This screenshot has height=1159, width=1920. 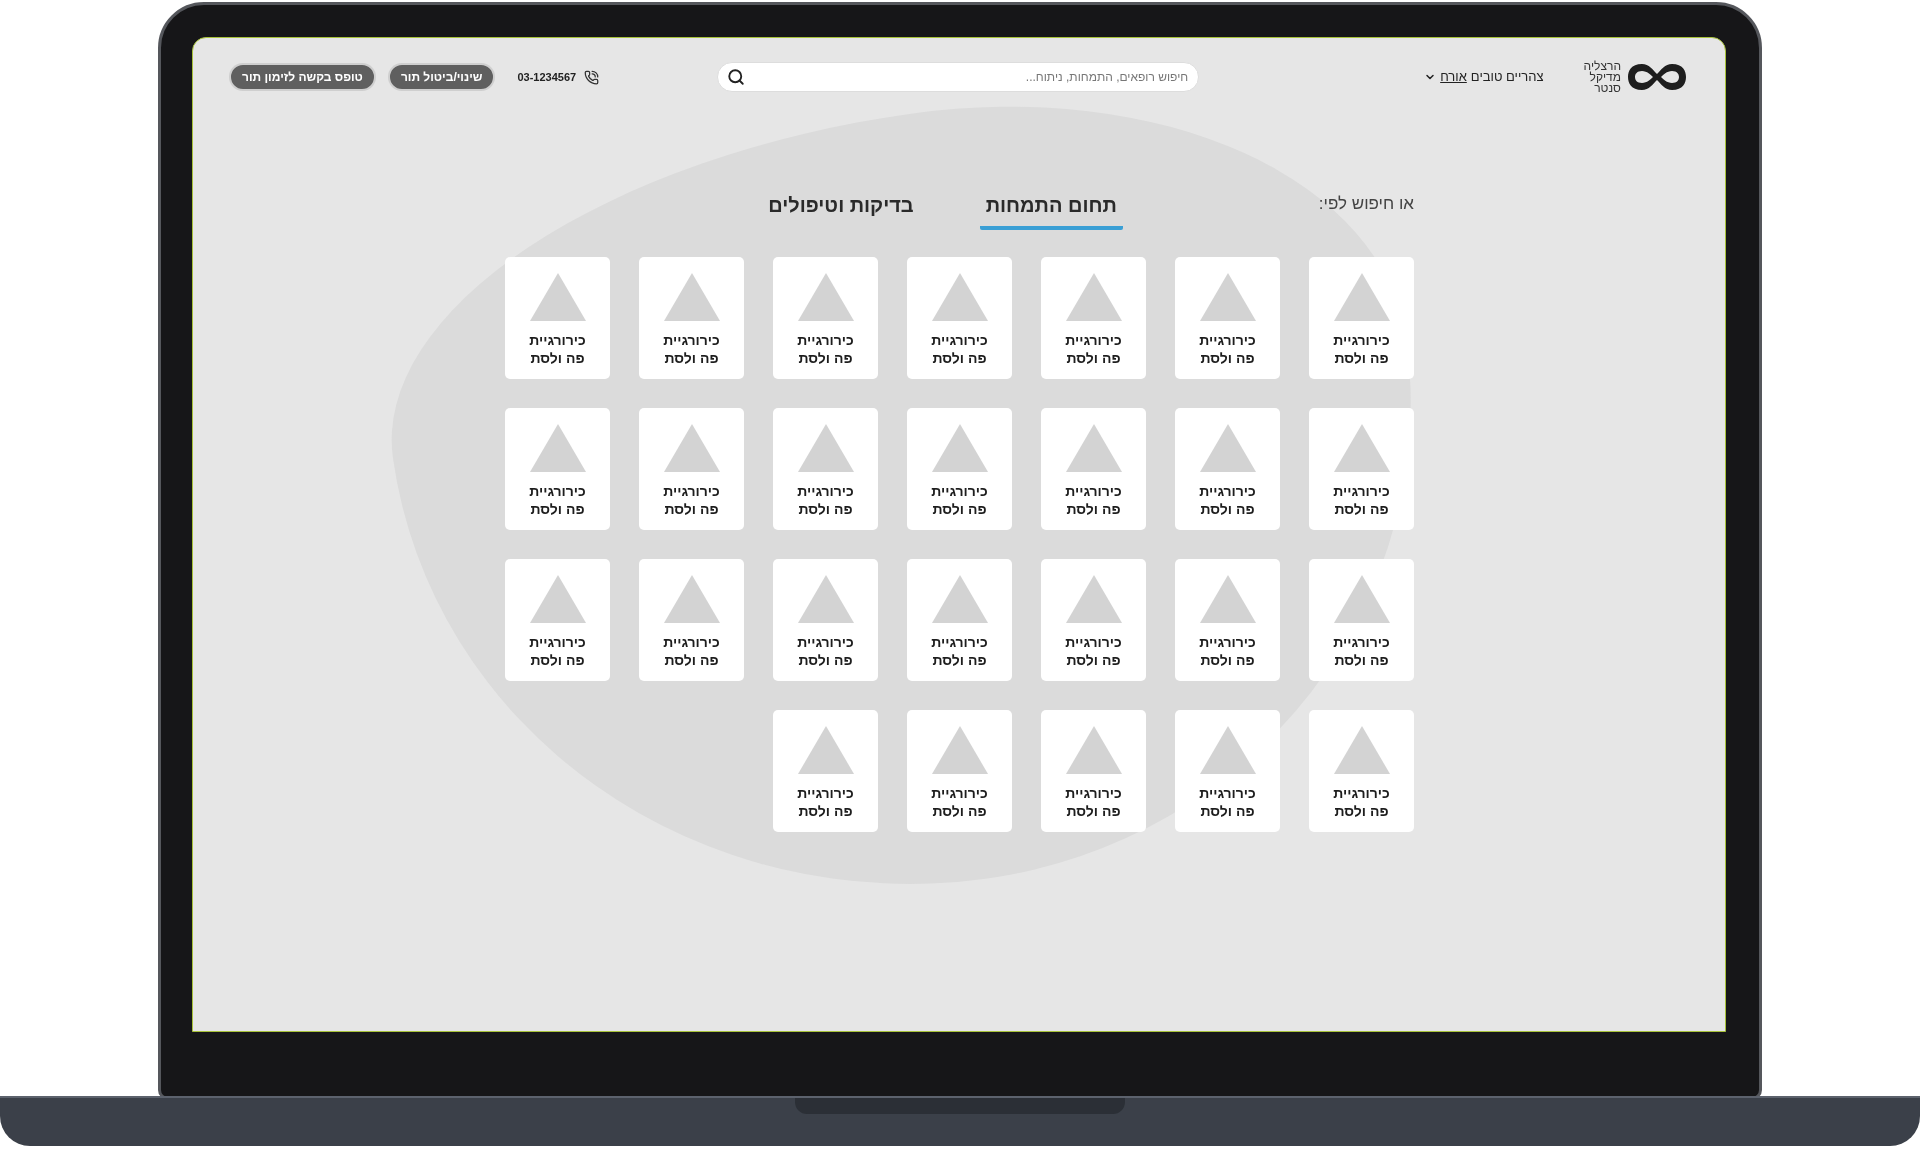 I want to click on pill-button: טופס בקשה לזימון תור, so click(x=302, y=77).